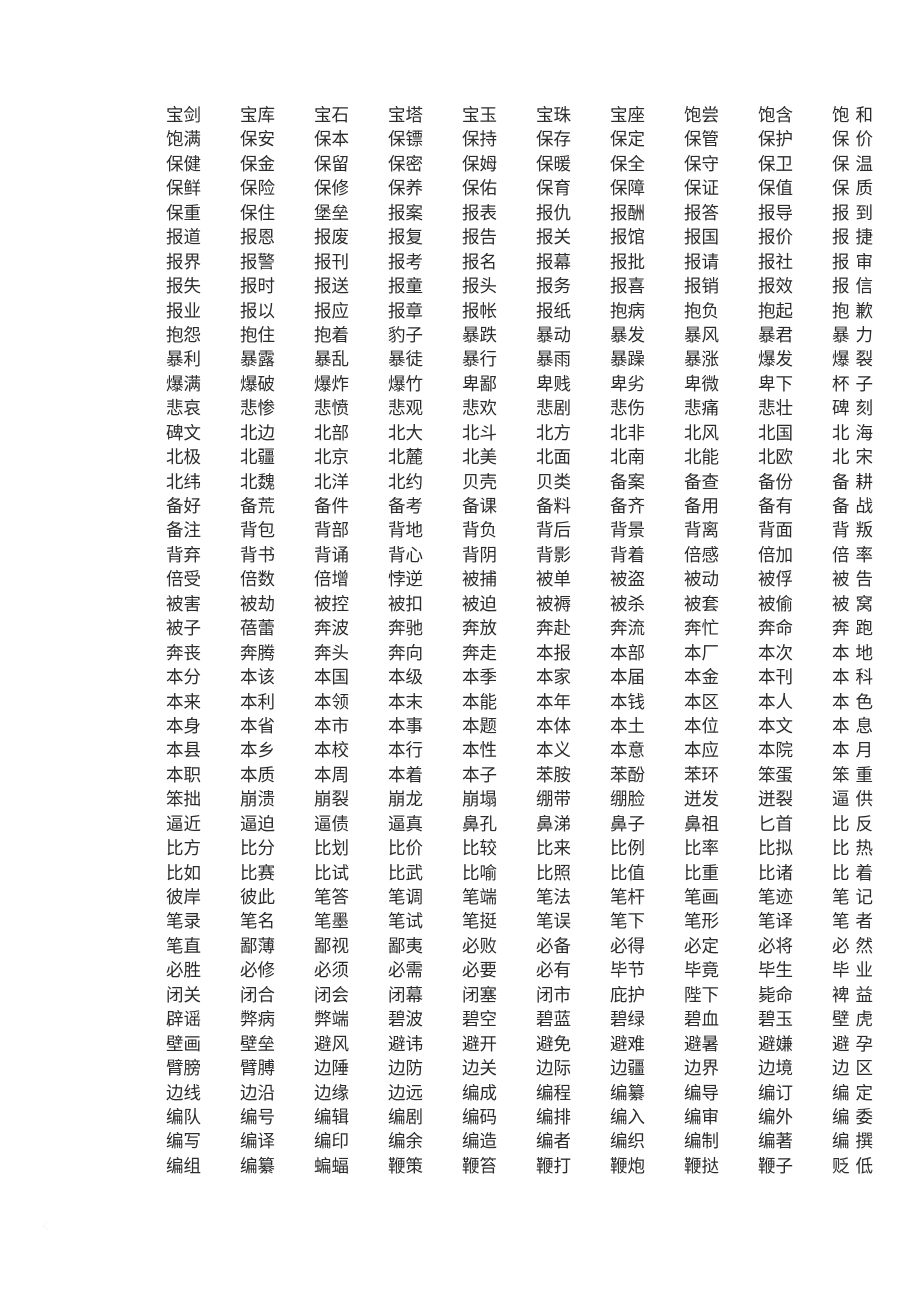  Describe the element at coordinates (553, 604) in the screenshot. I see `word-cell: 被褥` at that location.